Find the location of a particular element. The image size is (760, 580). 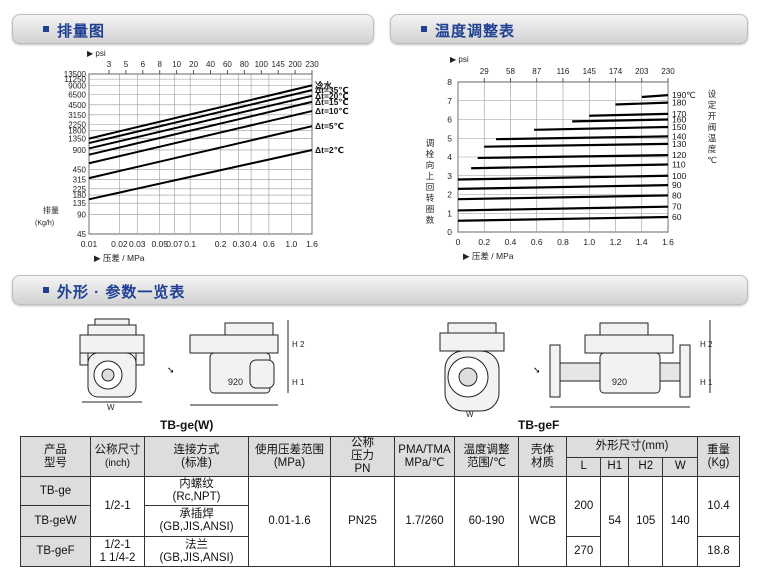

y-tick-label: 5 is located at coordinates (449, 138).